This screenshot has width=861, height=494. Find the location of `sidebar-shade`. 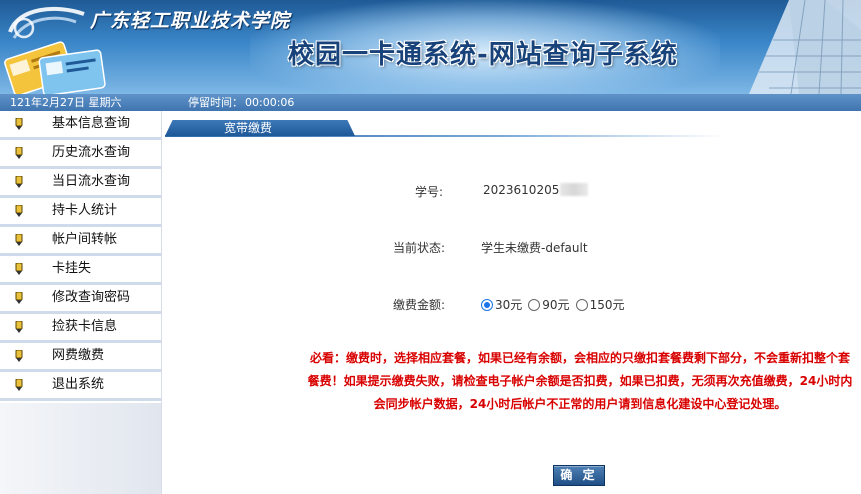

sidebar-shade is located at coordinates (80, 448).